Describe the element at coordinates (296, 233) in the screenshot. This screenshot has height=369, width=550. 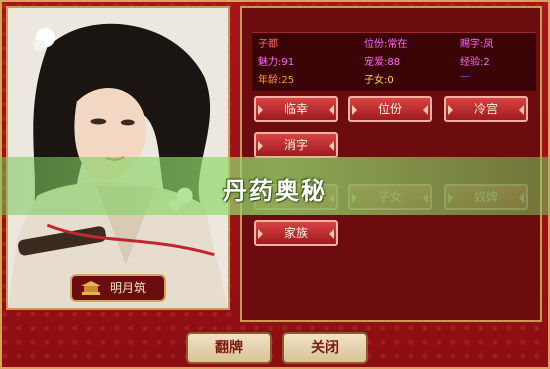
I see `family-button: 家族` at that location.